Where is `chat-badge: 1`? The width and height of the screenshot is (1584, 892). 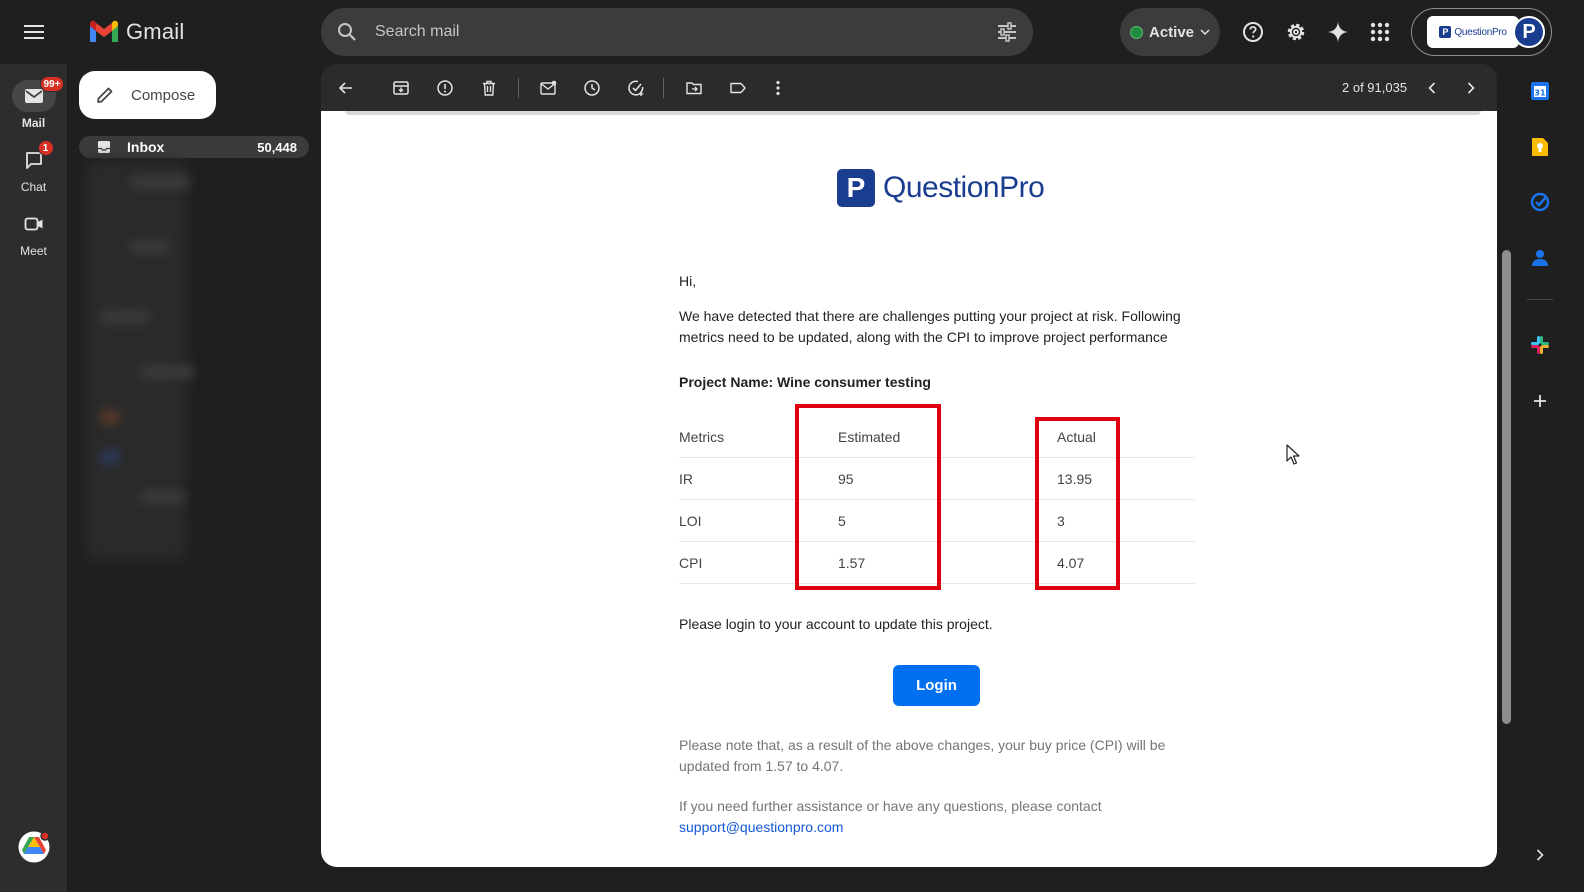
chat-badge: 1 is located at coordinates (45, 148).